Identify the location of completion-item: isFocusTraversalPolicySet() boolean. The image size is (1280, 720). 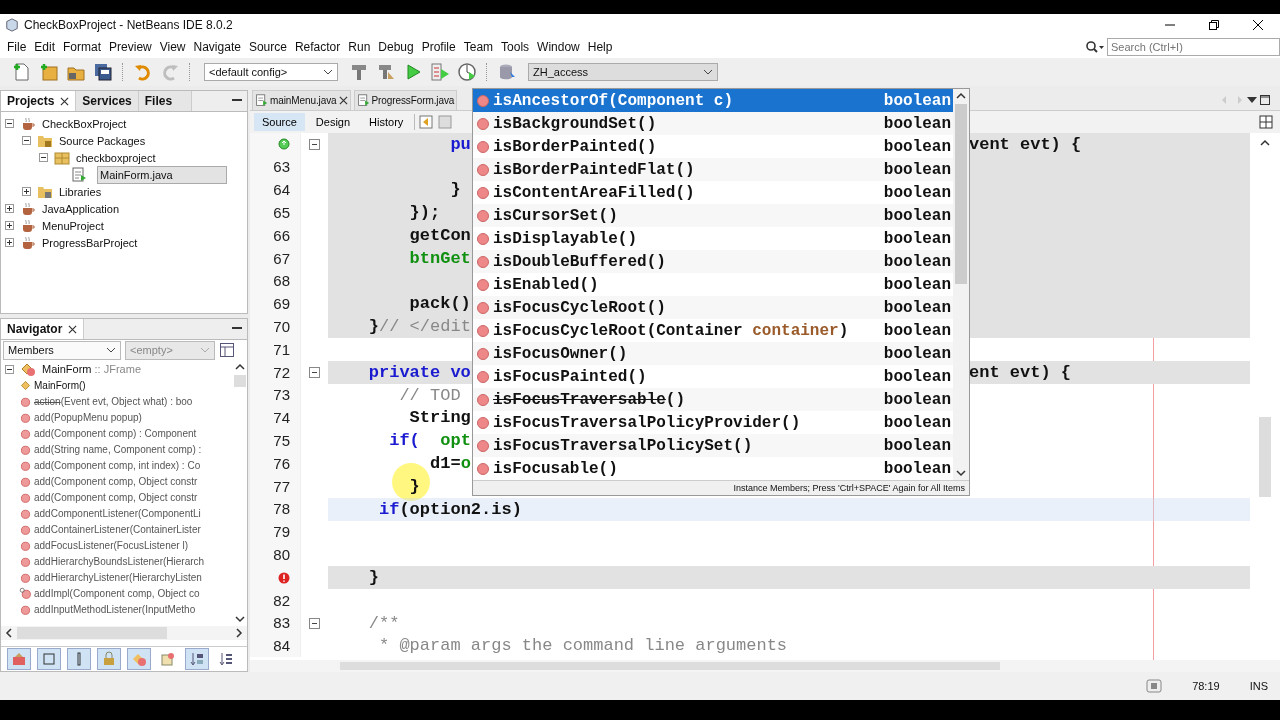
(713, 445).